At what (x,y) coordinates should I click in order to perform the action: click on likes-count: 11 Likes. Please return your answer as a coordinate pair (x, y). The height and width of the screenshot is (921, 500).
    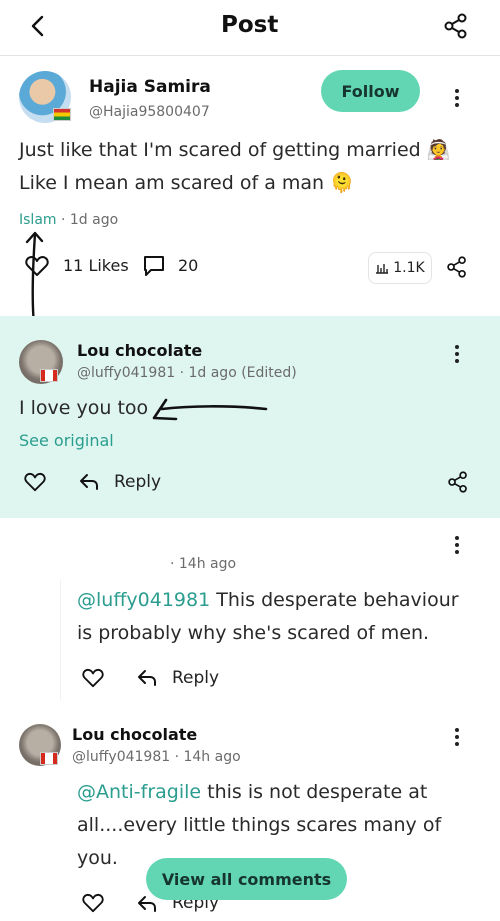
    Looking at the image, I should click on (96, 265).